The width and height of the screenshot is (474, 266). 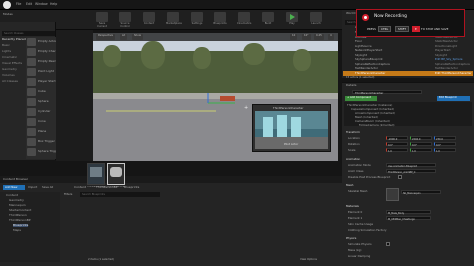 I want to click on blueprints-label: Blueprints, so click(x=220, y=23).